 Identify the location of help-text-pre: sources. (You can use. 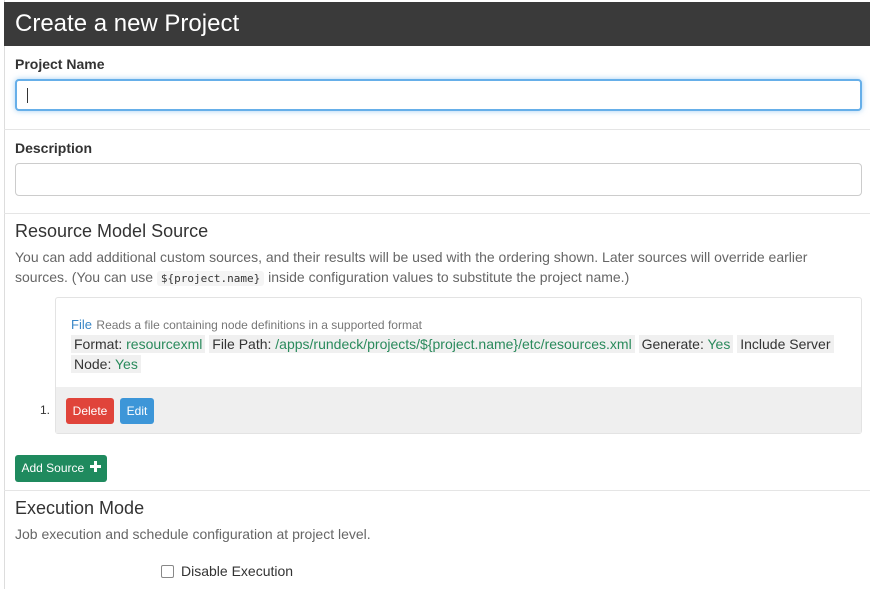
(84, 277).